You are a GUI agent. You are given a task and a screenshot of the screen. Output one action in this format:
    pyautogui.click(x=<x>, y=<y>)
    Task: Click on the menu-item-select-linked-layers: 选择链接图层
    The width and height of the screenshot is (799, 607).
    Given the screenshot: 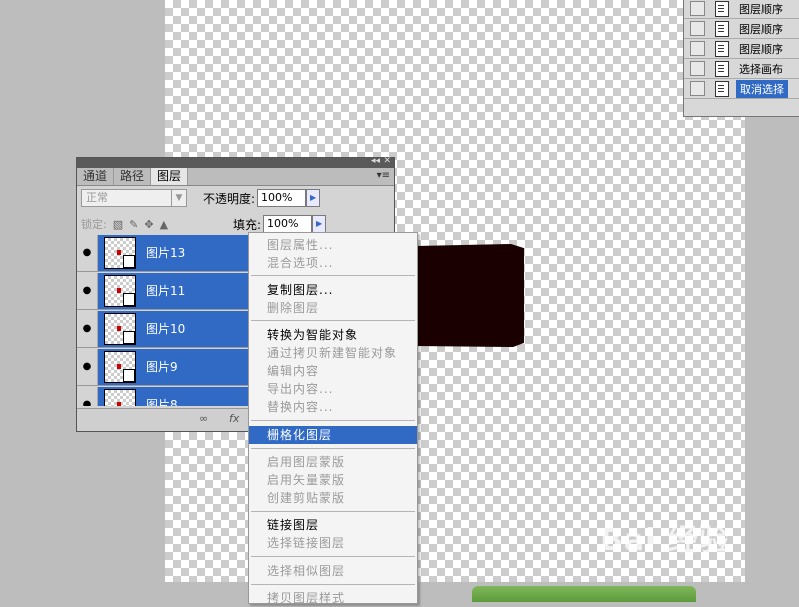 What is the action you would take?
    pyautogui.click(x=333, y=543)
    